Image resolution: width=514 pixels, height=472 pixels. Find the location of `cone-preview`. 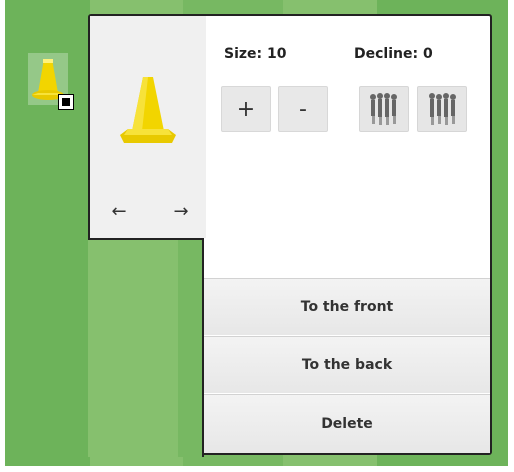

cone-preview is located at coordinates (148, 113).